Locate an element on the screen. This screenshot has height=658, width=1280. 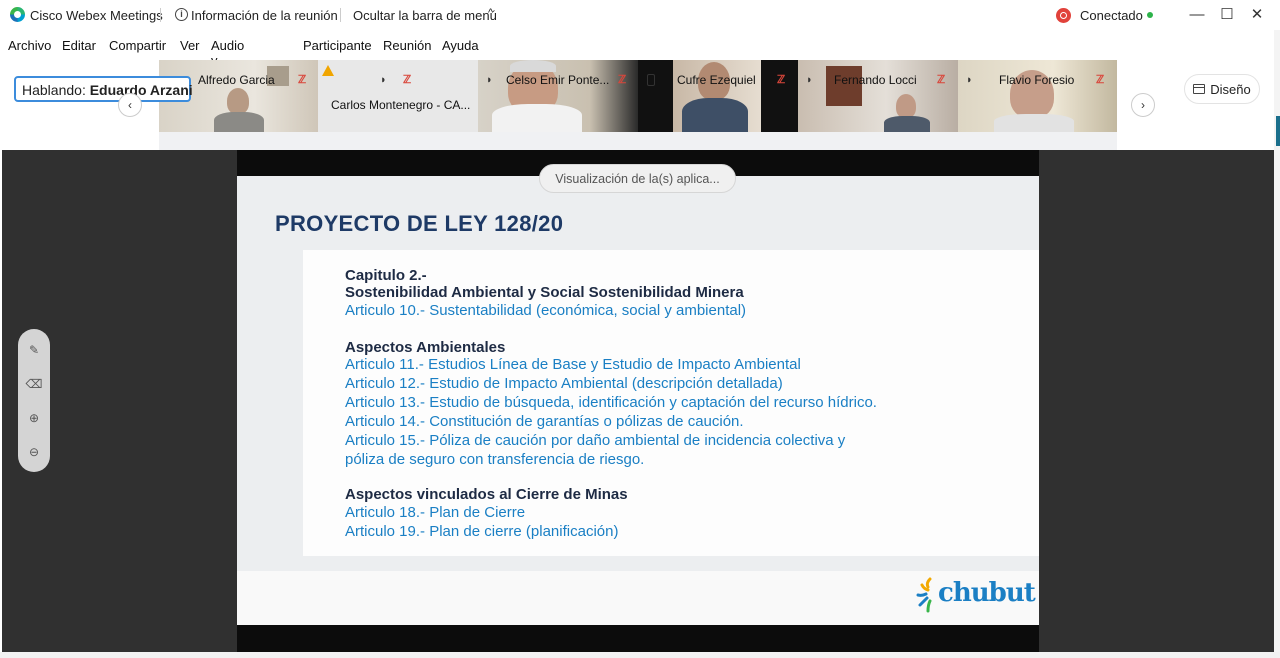
speaking-name: Eduardo Arzani is located at coordinates (141, 90).